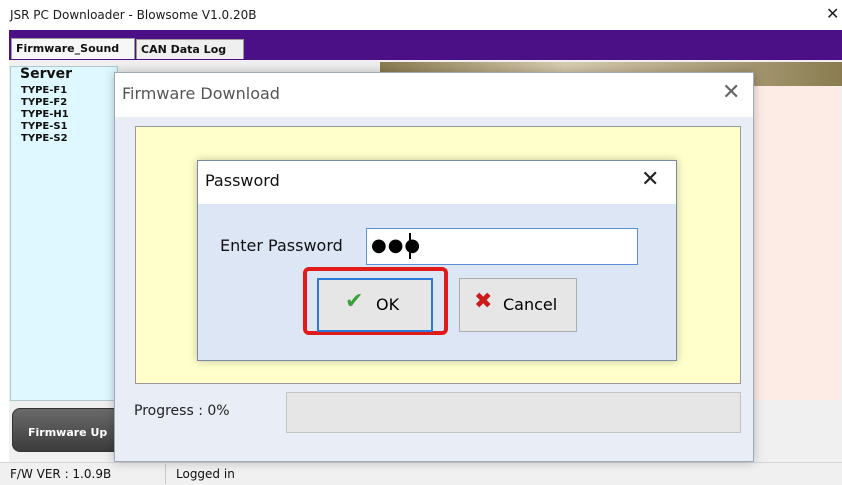 The width and height of the screenshot is (842, 485). What do you see at coordinates (190, 49) in the screenshot?
I see `tab-can-data-log: CAN Data Log` at bounding box center [190, 49].